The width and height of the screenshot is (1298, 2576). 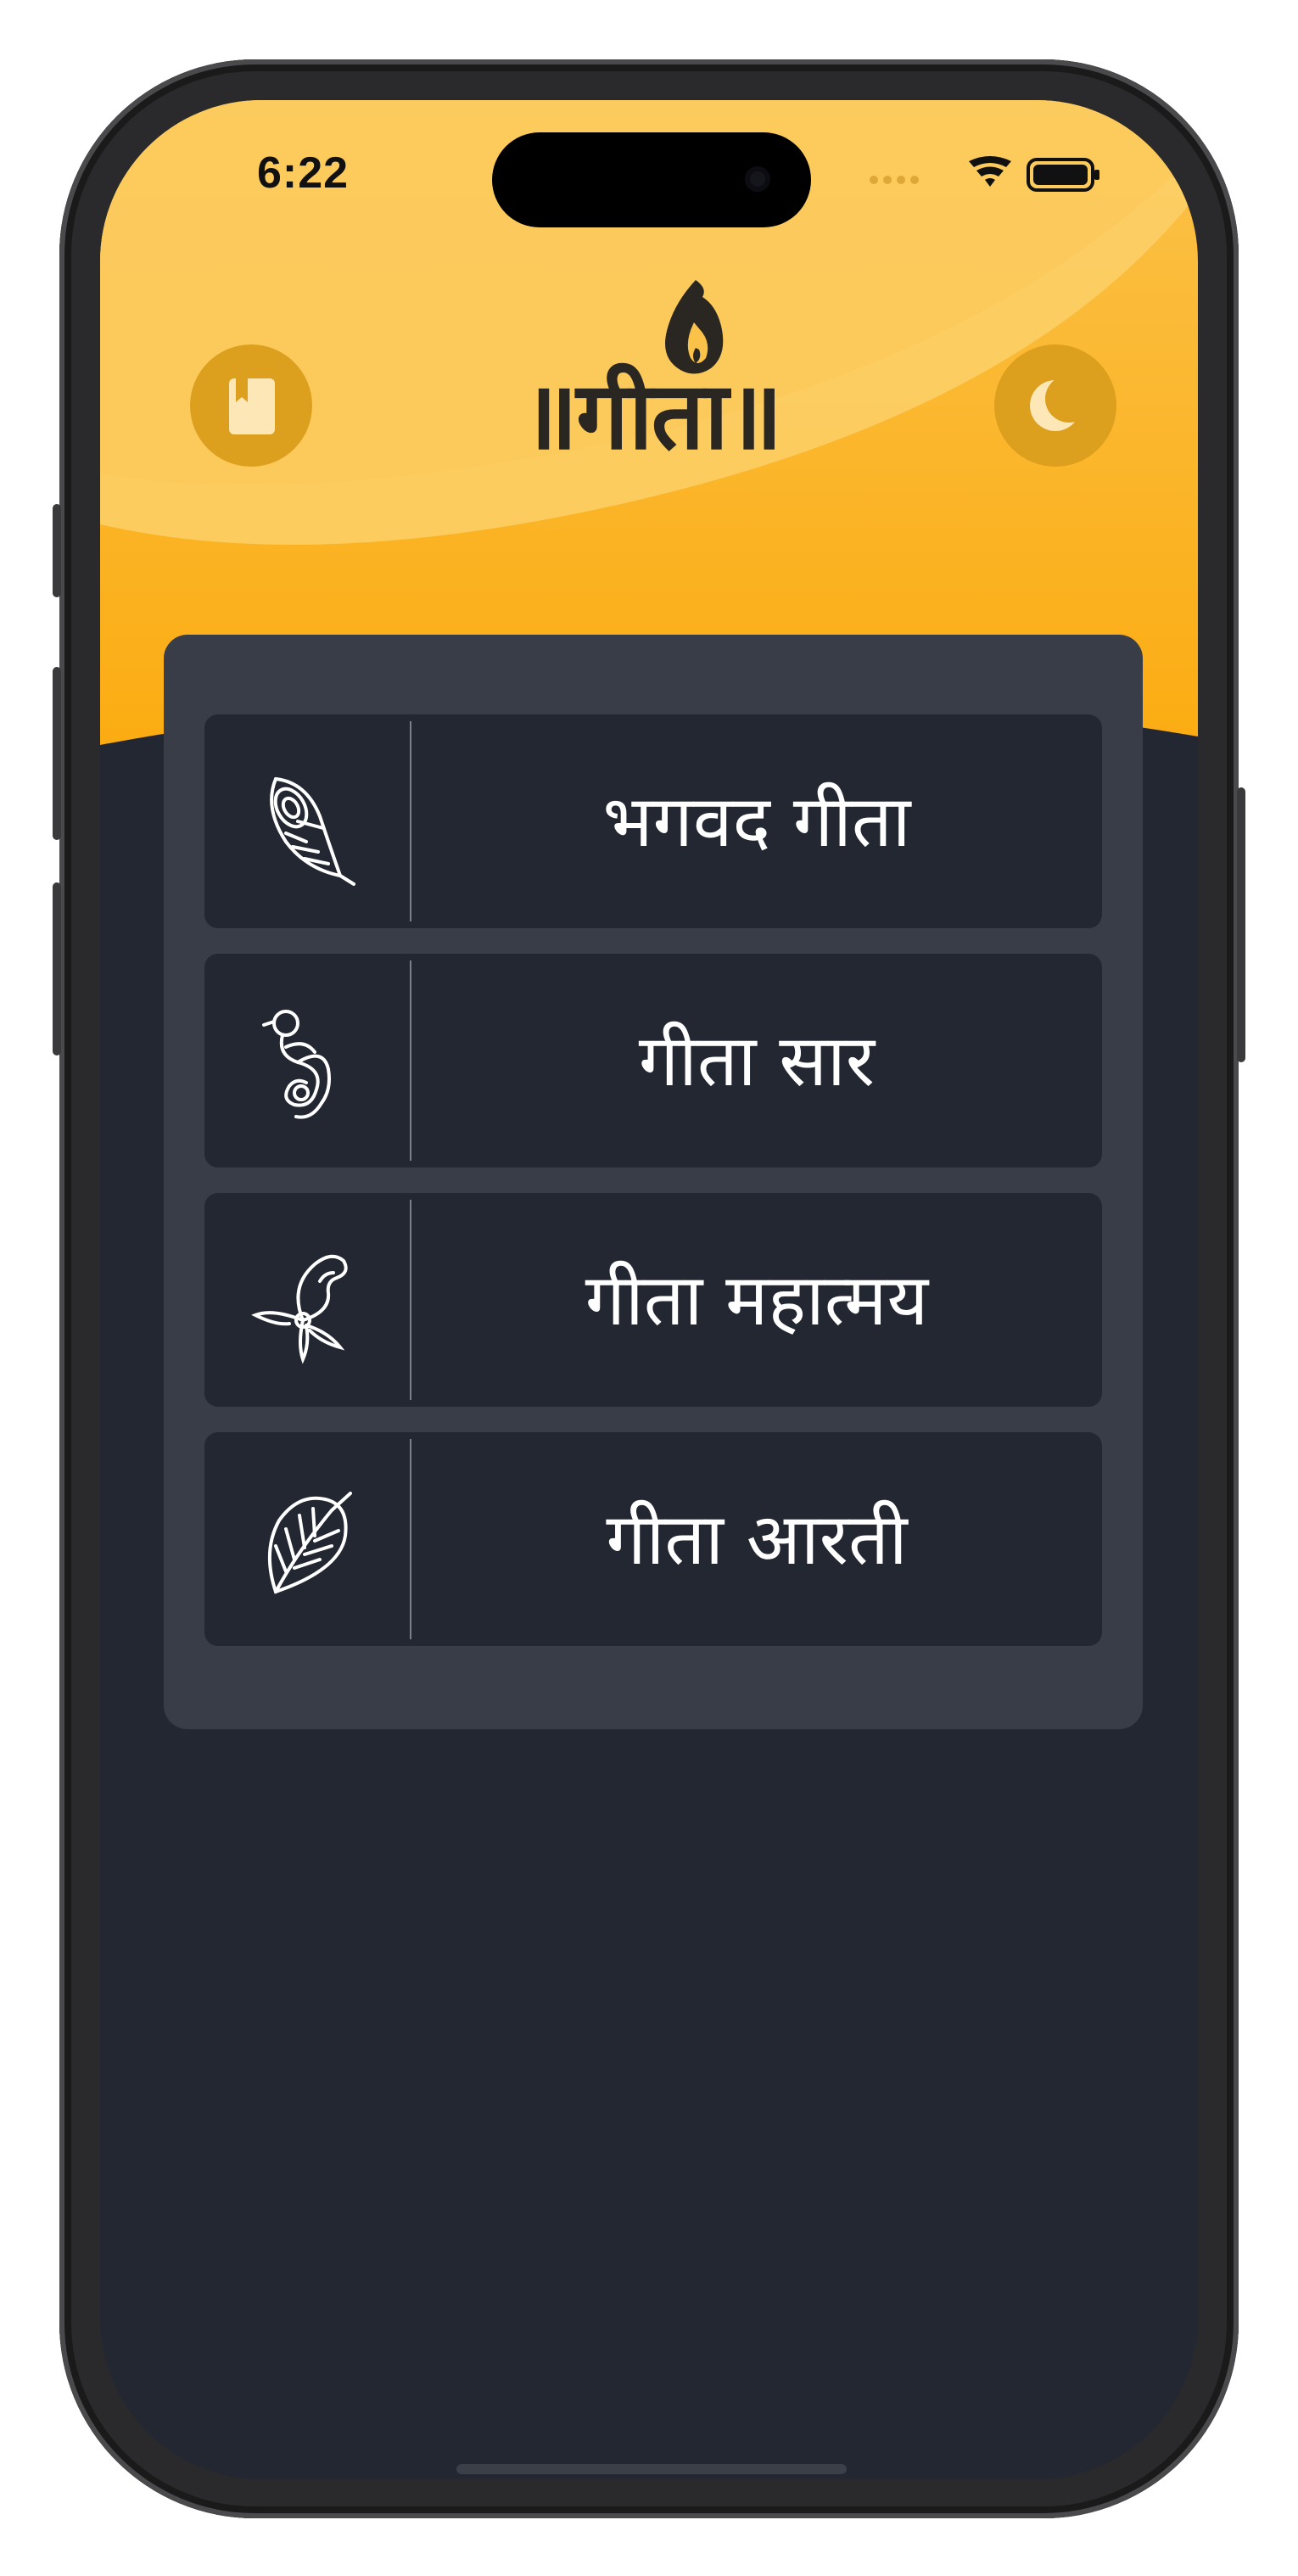 I want to click on dynamic-island, so click(x=651, y=180).